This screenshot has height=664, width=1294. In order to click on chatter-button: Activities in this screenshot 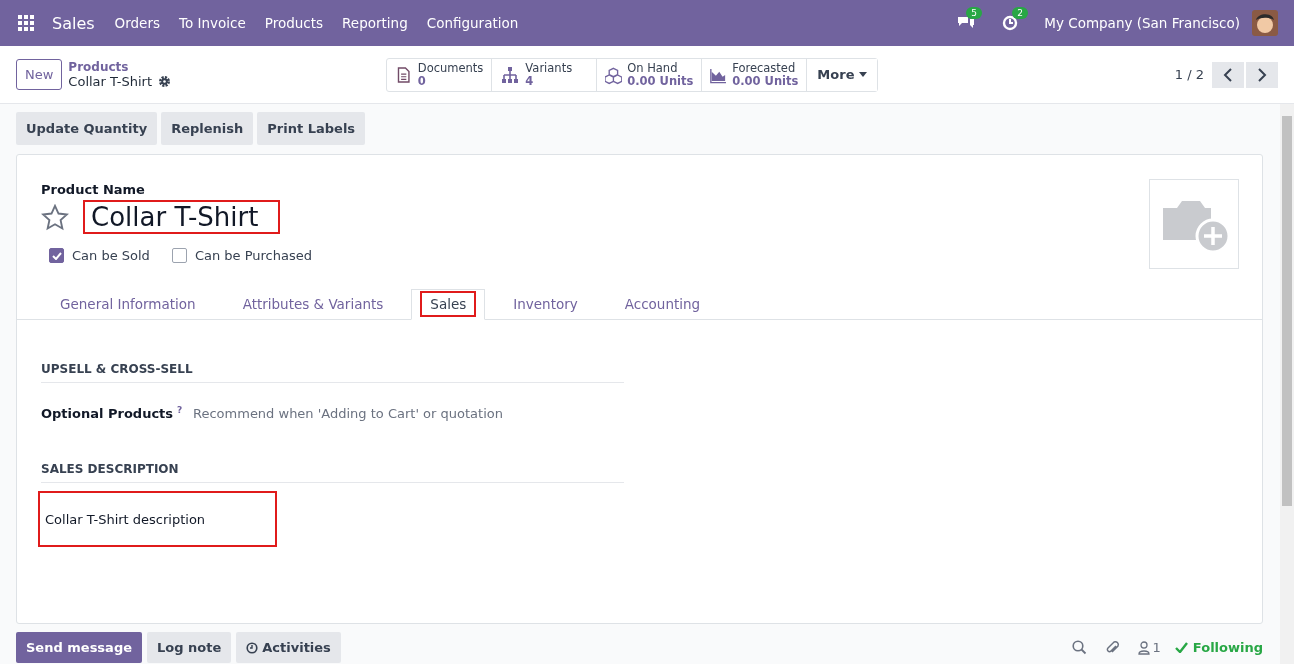, I will do `click(288, 647)`.